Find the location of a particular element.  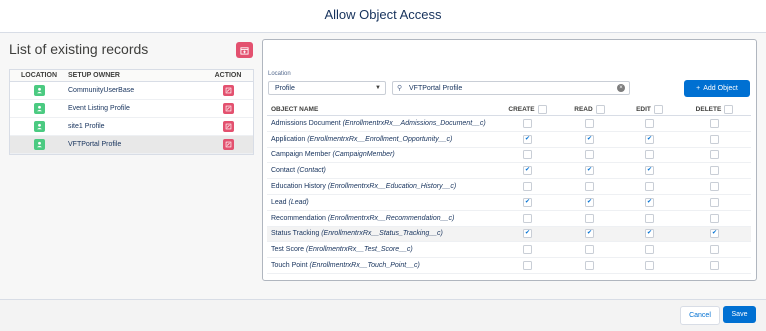

edit-all-checkbox is located at coordinates (658, 109).